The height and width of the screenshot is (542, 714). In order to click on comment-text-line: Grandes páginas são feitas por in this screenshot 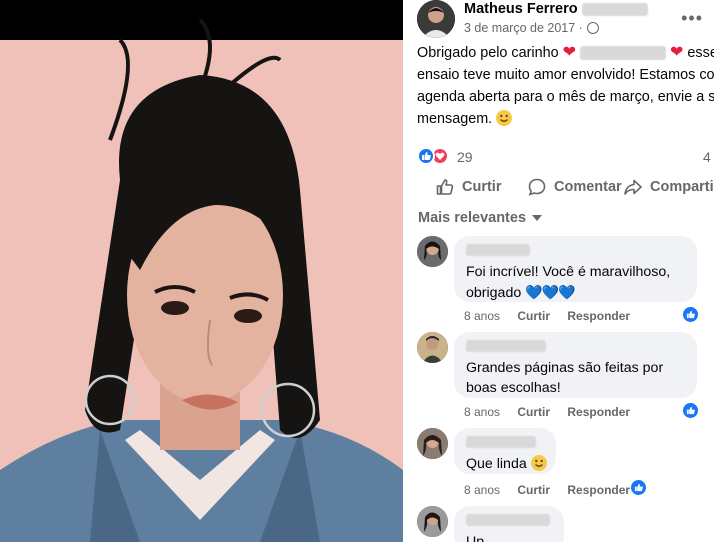, I will do `click(565, 368)`.